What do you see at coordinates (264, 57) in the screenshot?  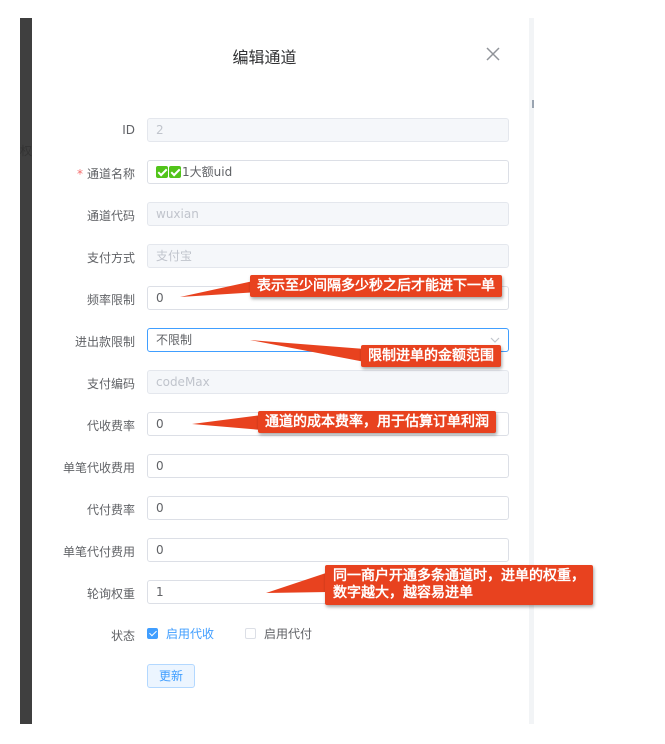 I see `dialog-title: 编辑通道` at bounding box center [264, 57].